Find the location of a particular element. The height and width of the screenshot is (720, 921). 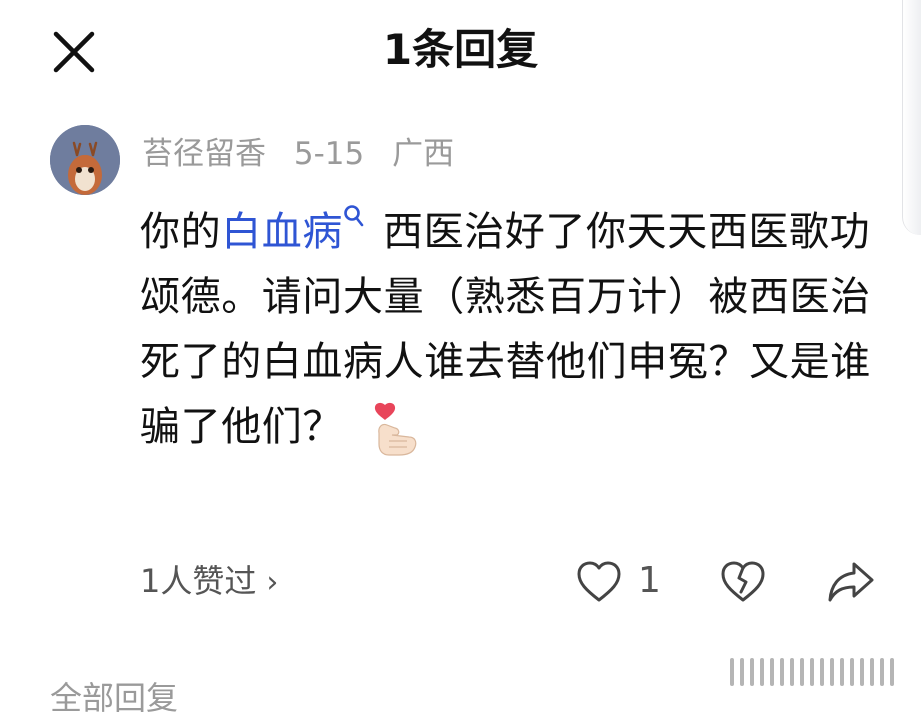

page-title: 1条回复 is located at coordinates (460, 49).